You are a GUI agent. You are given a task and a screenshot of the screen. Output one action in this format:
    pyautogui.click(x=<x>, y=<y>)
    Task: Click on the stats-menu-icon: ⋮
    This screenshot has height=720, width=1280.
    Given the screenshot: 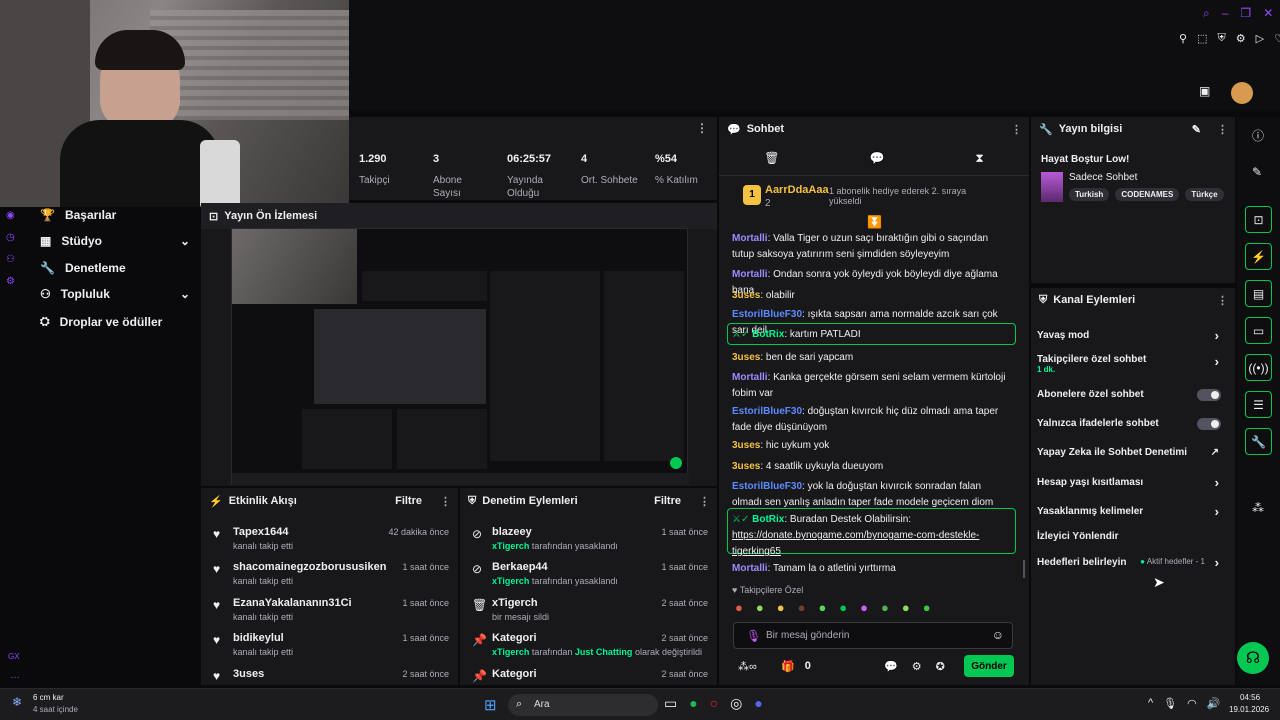 What is the action you would take?
    pyautogui.click(x=702, y=128)
    